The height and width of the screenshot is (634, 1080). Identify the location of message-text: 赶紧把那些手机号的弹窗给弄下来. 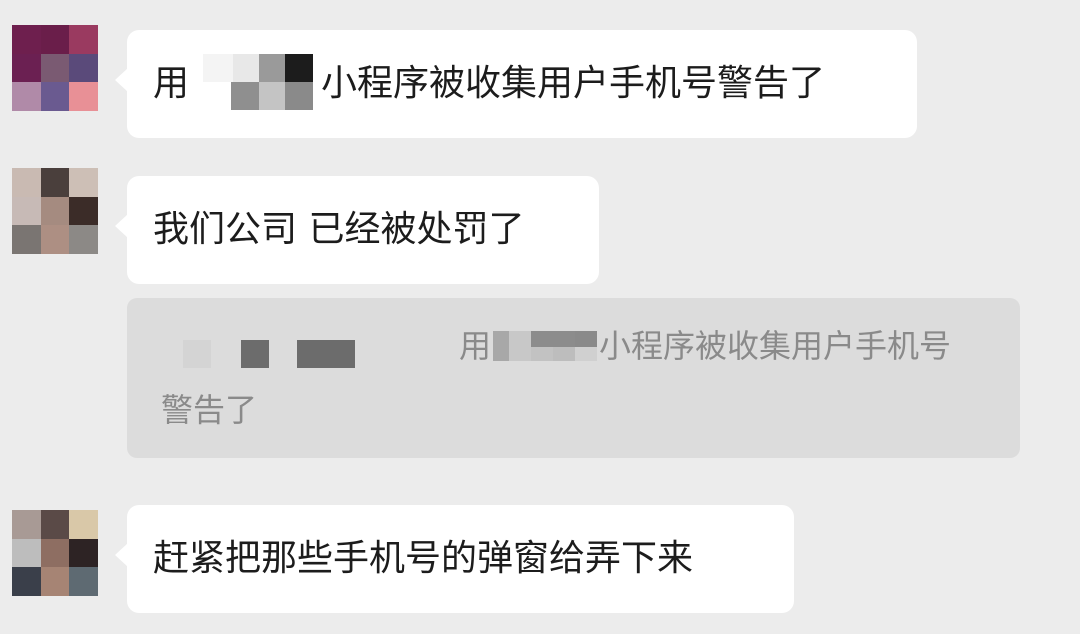
(423, 558).